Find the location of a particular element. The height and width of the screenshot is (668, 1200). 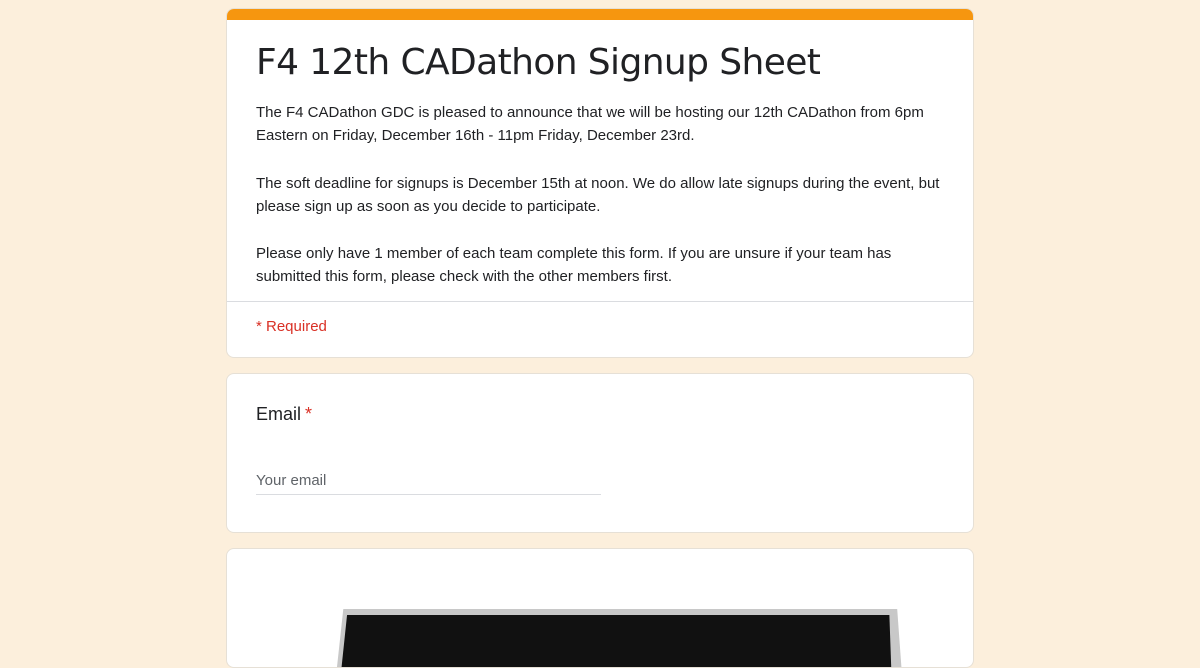

laptop-screen is located at coordinates (615, 641).